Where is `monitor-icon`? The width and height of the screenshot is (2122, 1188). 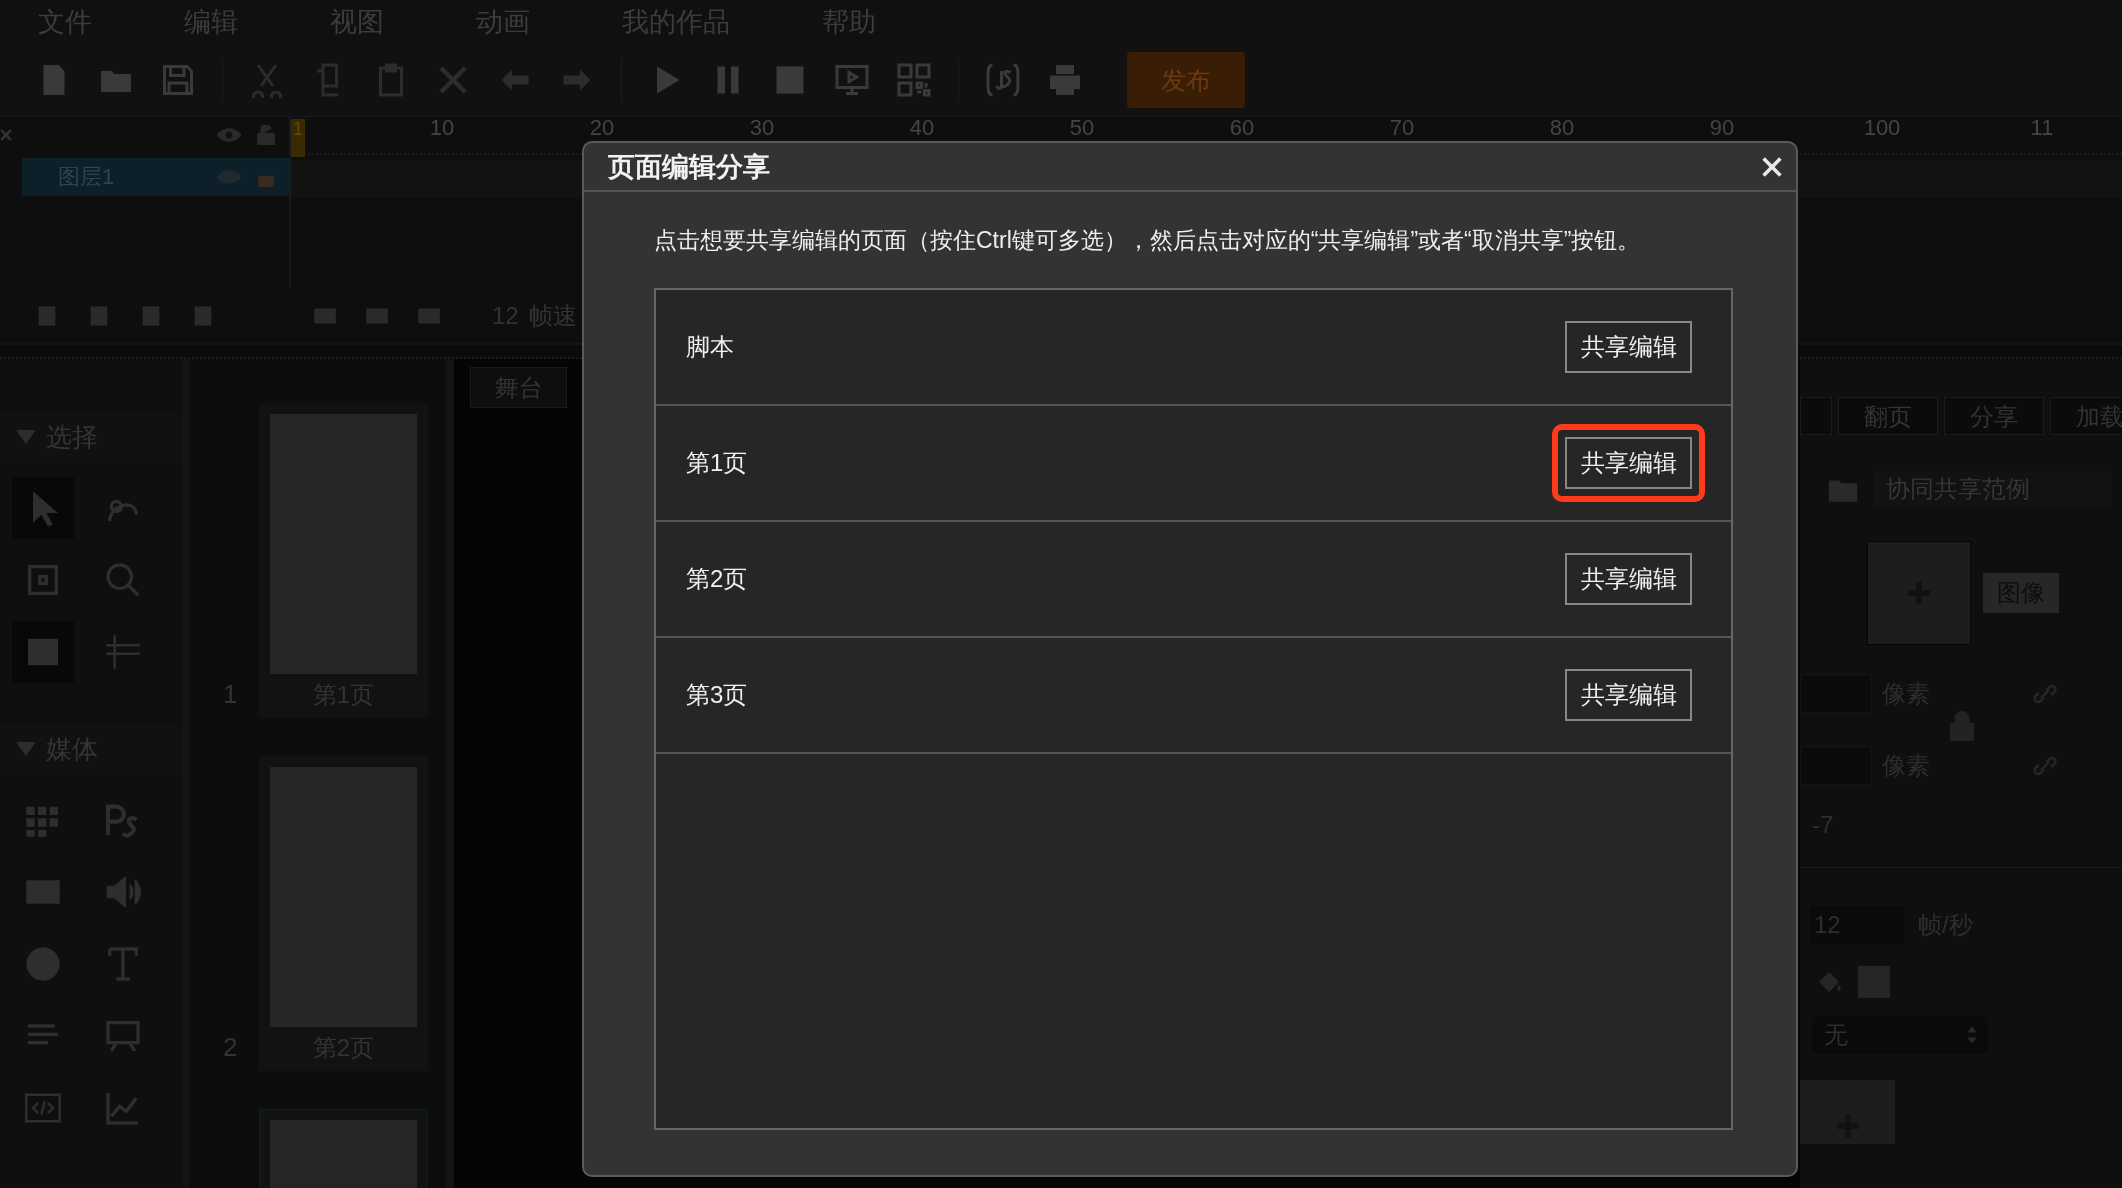
monitor-icon is located at coordinates (852, 80).